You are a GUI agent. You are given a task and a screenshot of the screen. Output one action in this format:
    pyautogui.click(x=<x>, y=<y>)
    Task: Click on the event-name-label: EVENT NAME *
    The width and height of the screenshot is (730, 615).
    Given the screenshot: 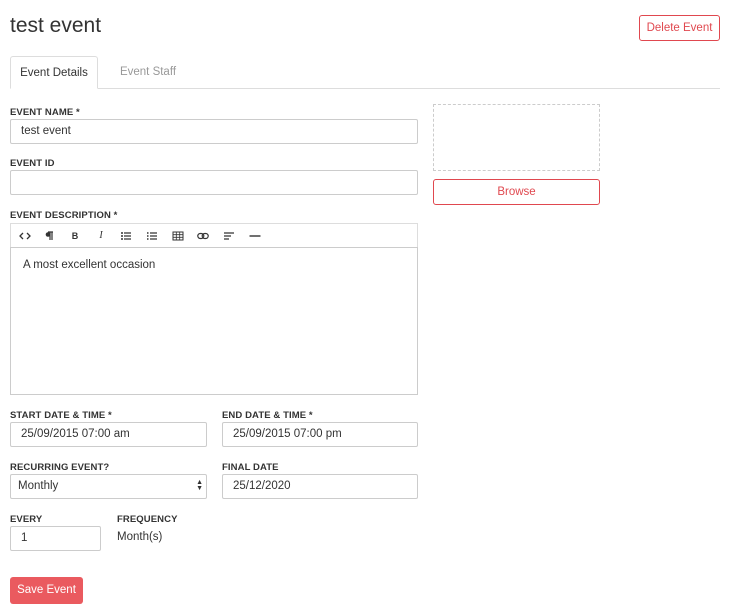 What is the action you would take?
    pyautogui.click(x=45, y=112)
    